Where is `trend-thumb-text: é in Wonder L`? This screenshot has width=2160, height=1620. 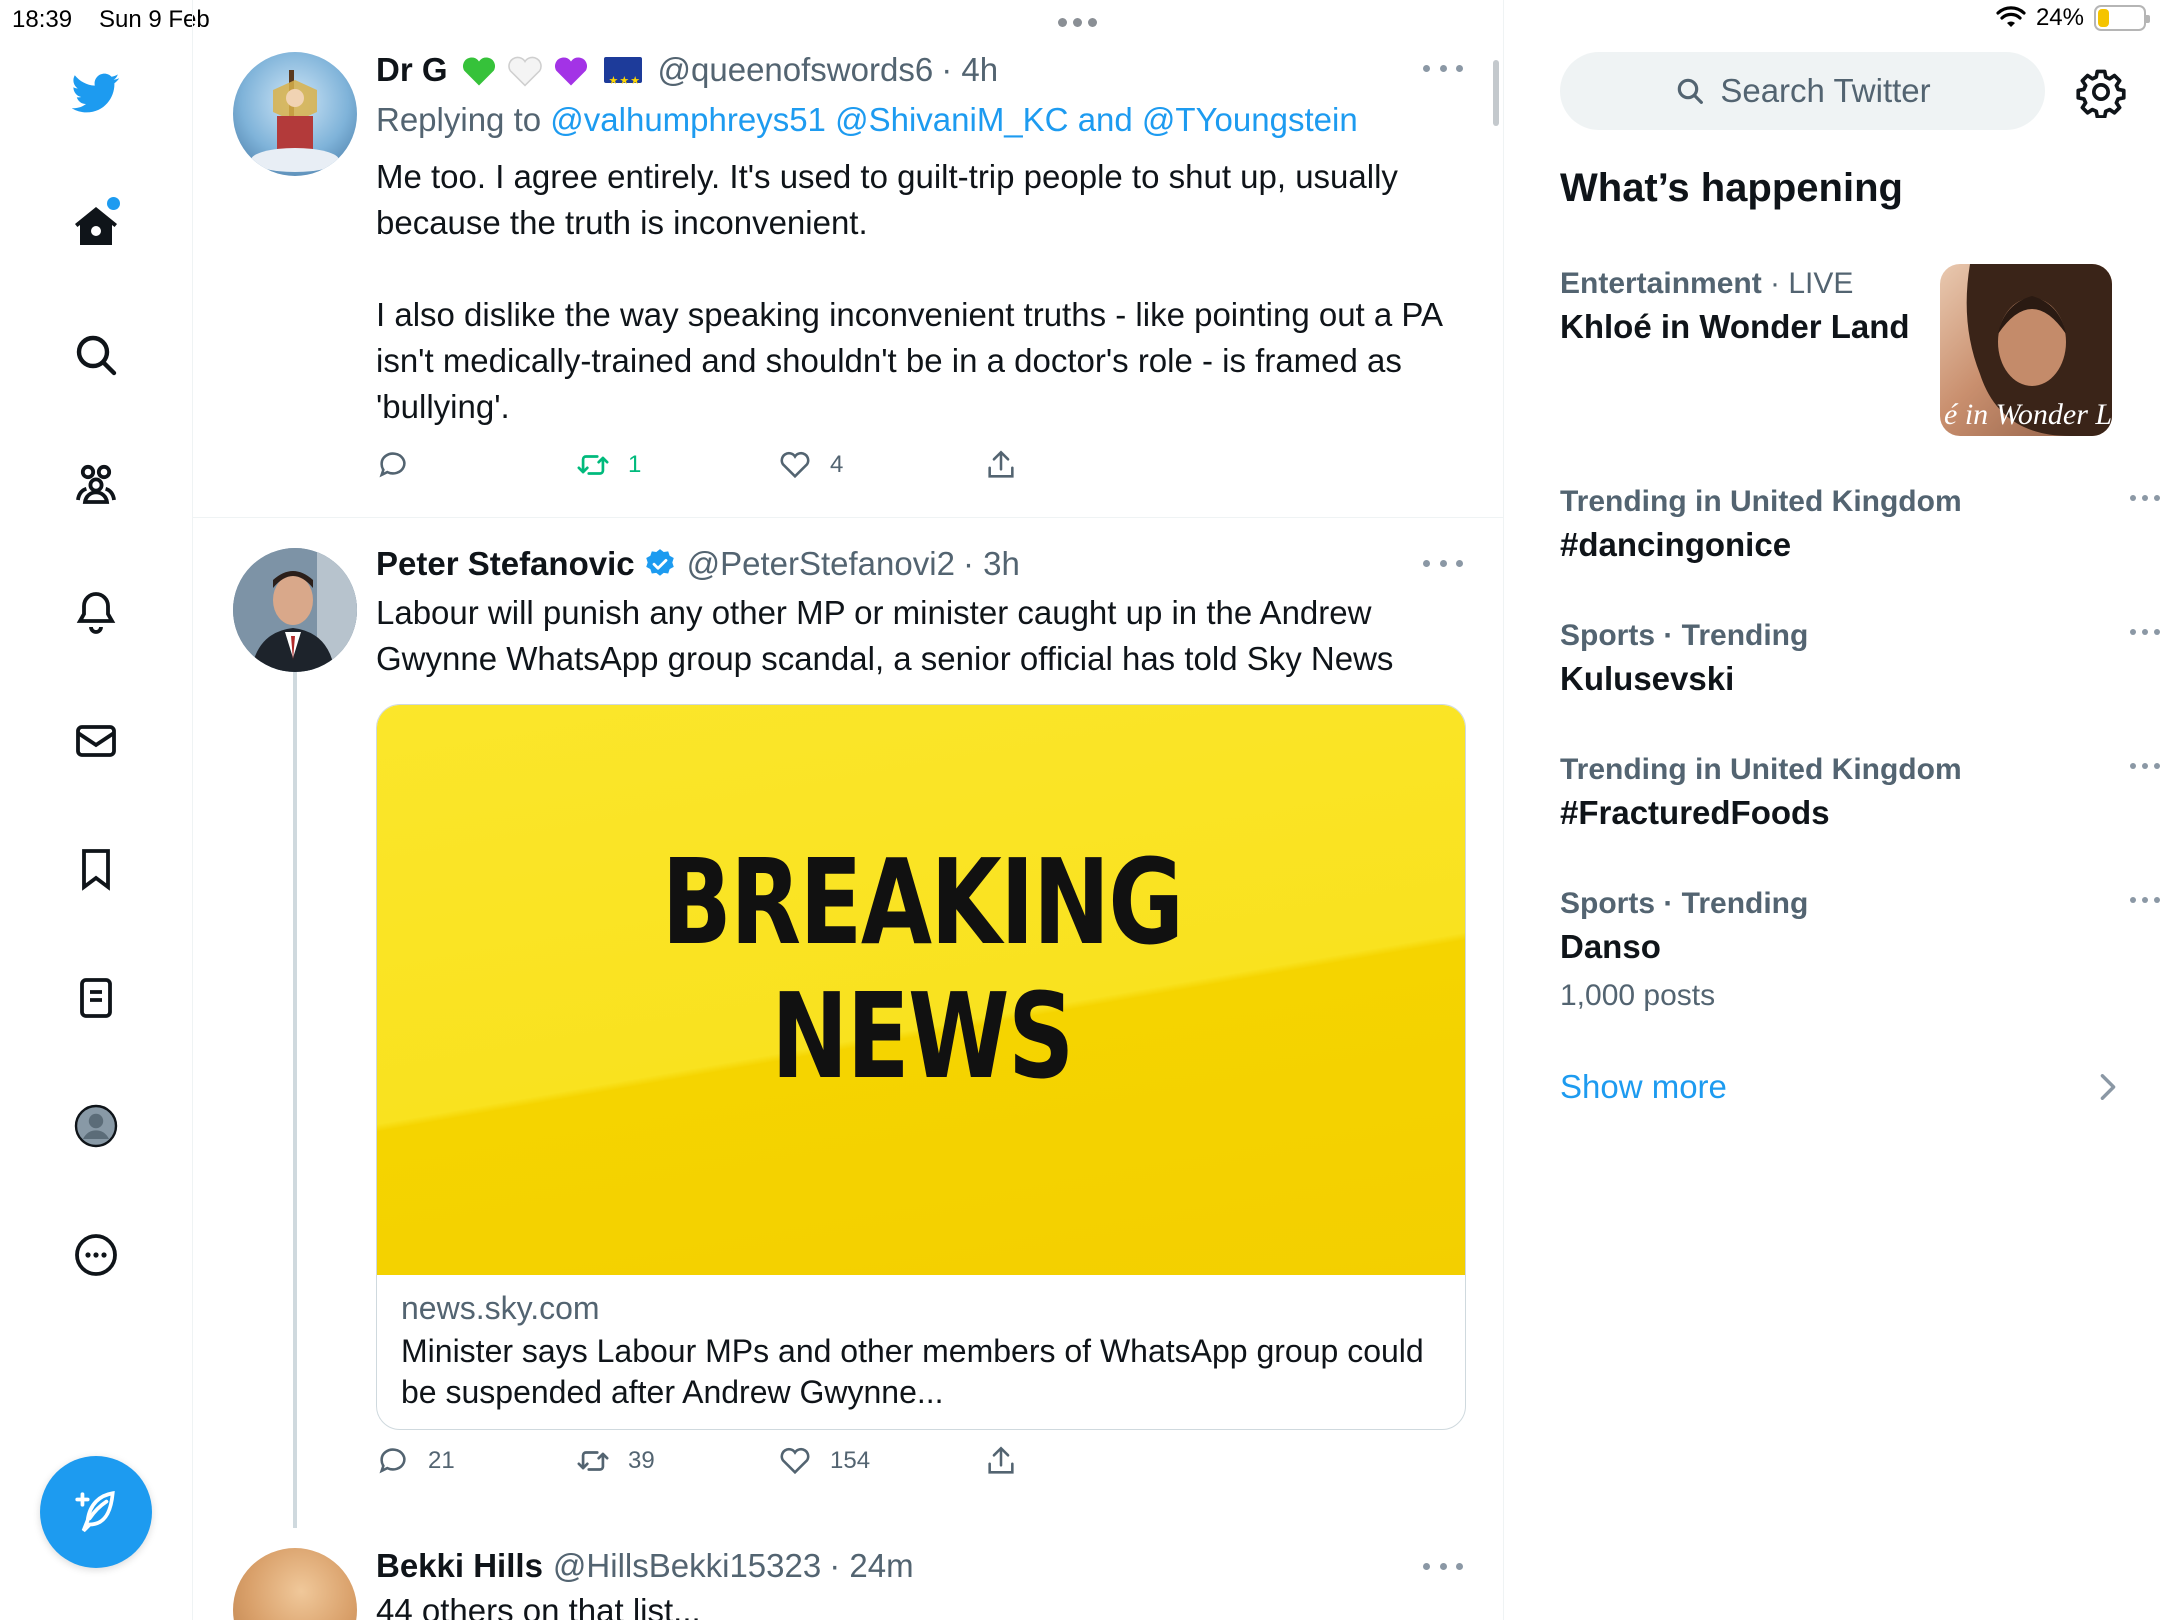
trend-thumb-text: é in Wonder L is located at coordinates (2028, 414).